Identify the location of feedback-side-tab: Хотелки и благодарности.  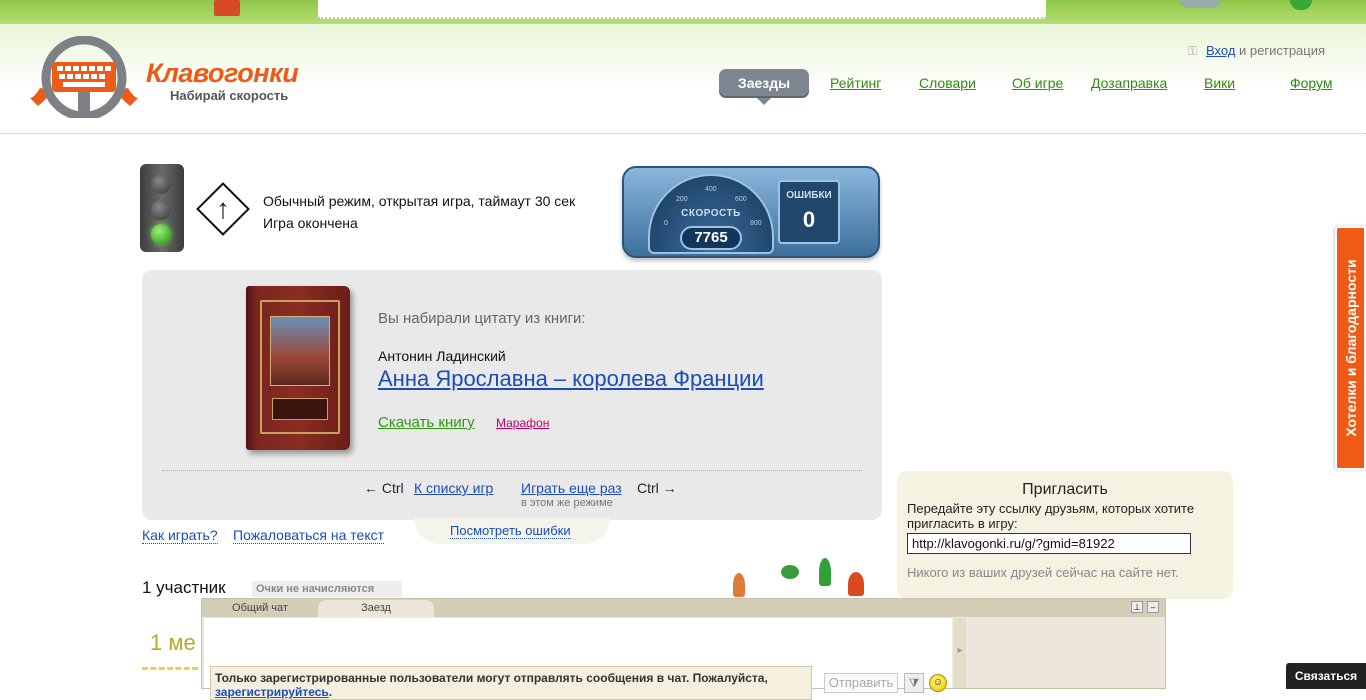
(1350, 348).